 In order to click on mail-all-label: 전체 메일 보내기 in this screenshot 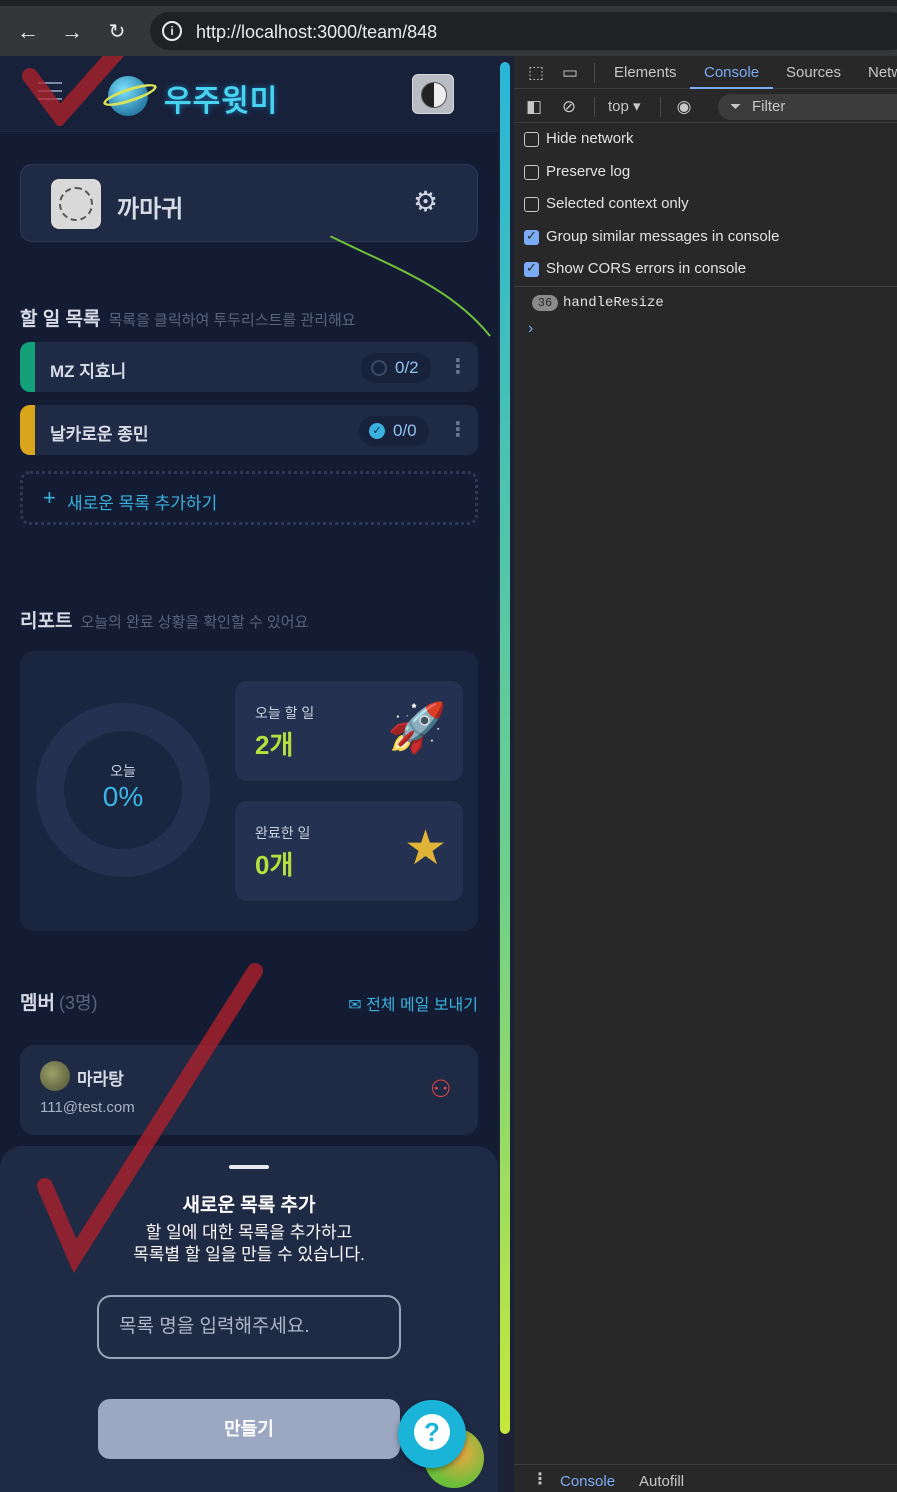, I will do `click(422, 1005)`.